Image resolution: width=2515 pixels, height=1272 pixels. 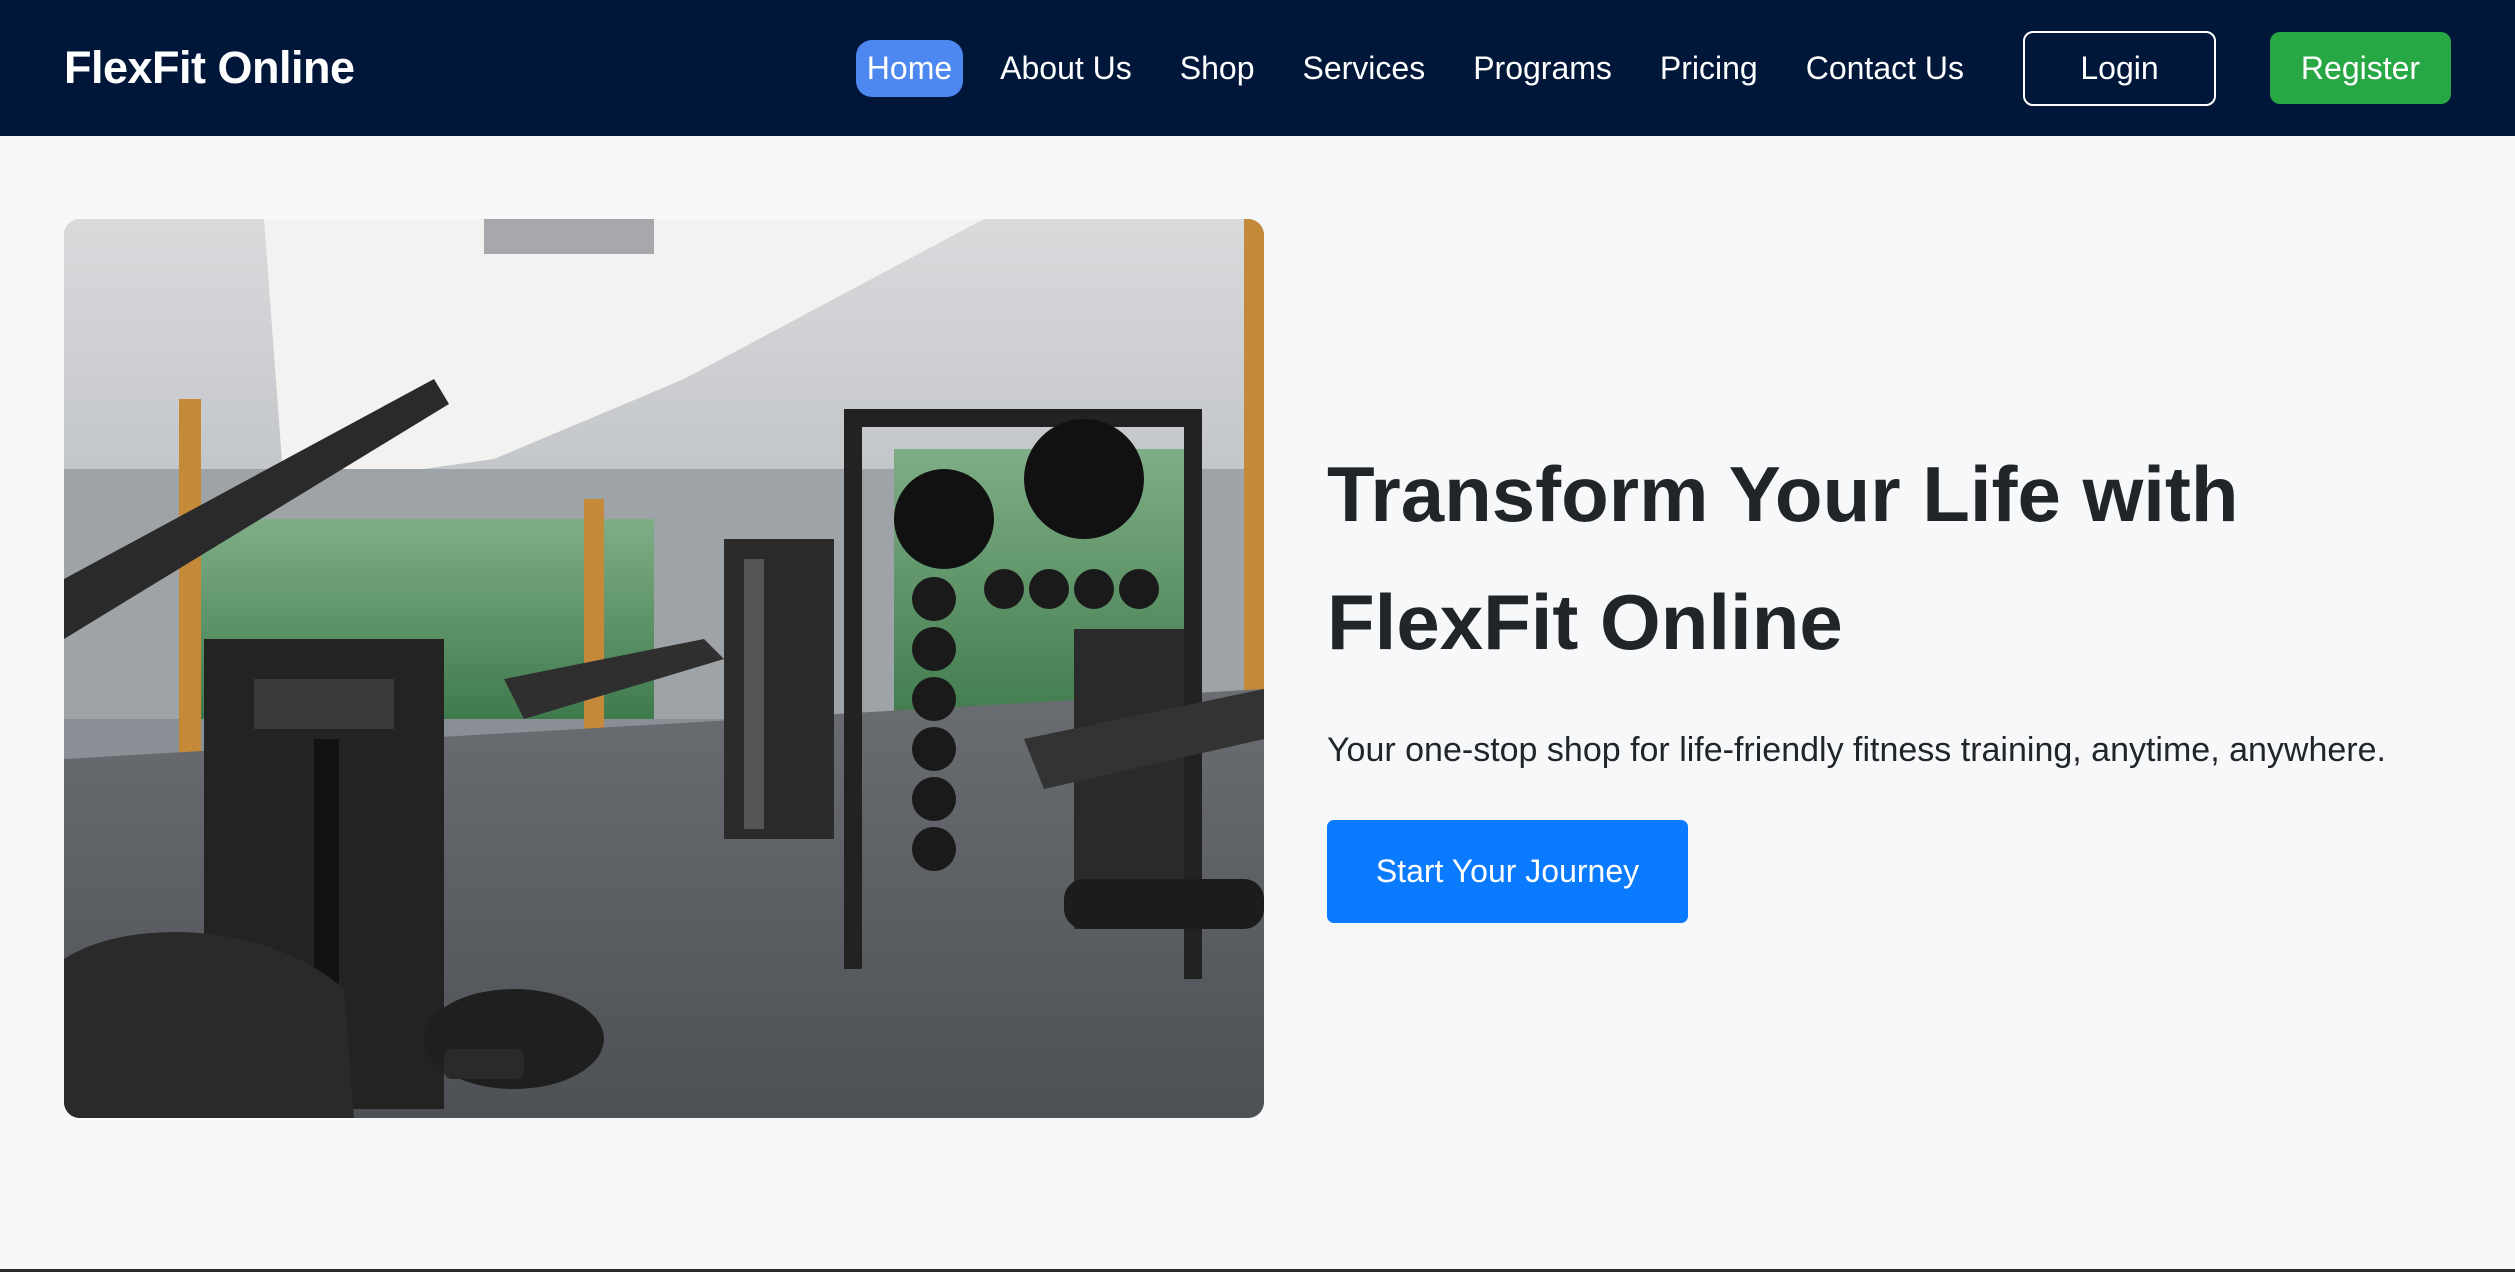 What do you see at coordinates (2360, 68) in the screenshot?
I see `register-button: Register` at bounding box center [2360, 68].